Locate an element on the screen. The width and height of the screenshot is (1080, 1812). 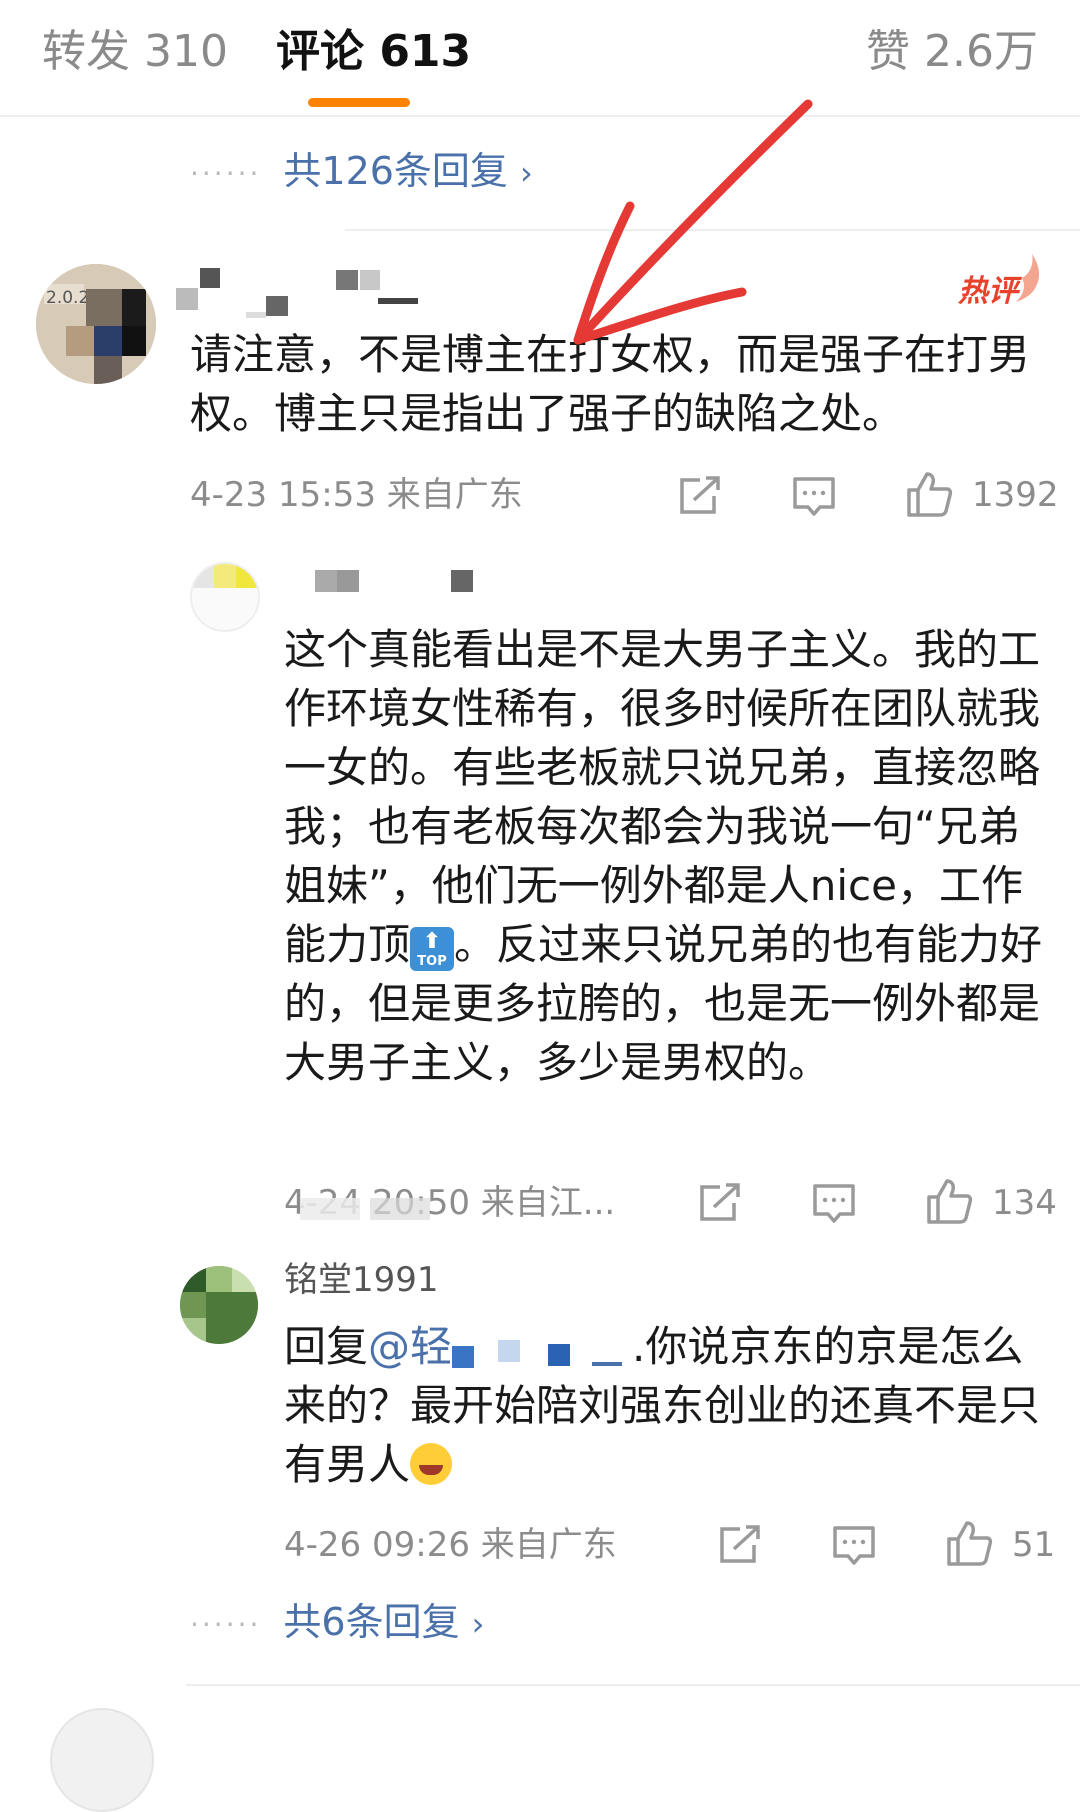
like-count: 134 is located at coordinates (1024, 1203).